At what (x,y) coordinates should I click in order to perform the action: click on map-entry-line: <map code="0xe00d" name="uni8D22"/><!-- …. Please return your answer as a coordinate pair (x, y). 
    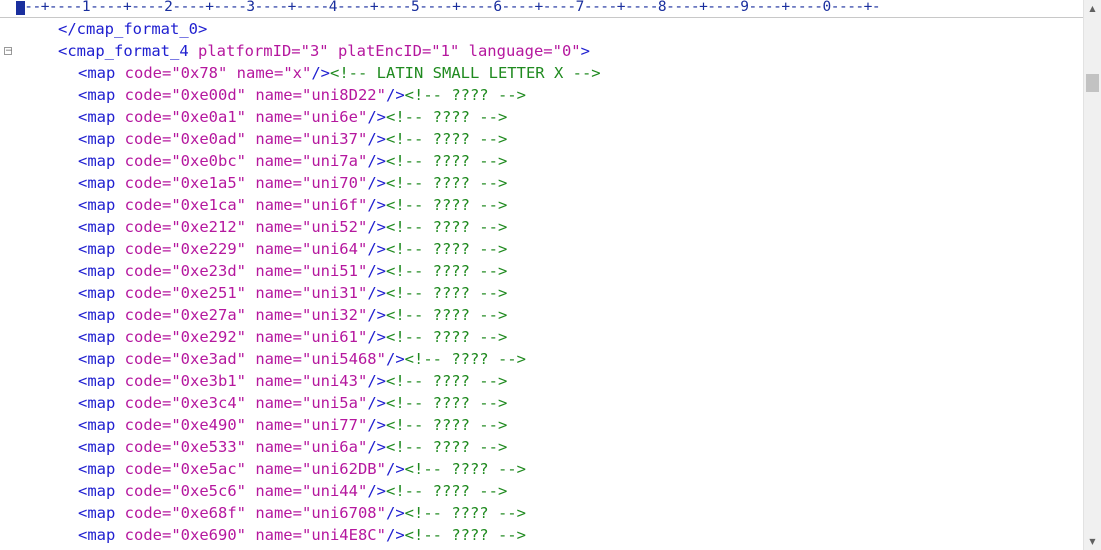
    Looking at the image, I should click on (549, 95).